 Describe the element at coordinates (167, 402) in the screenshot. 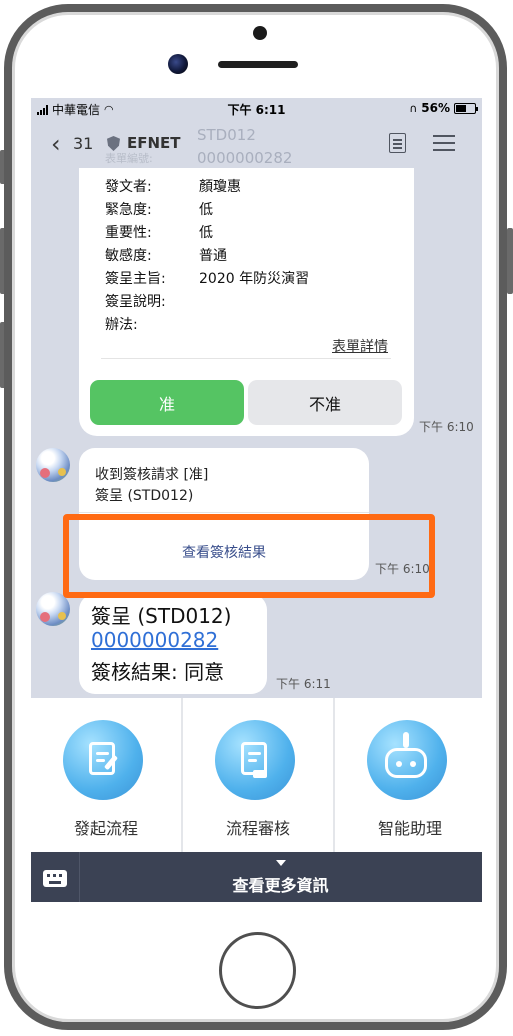

I see `approve-button: 准` at that location.